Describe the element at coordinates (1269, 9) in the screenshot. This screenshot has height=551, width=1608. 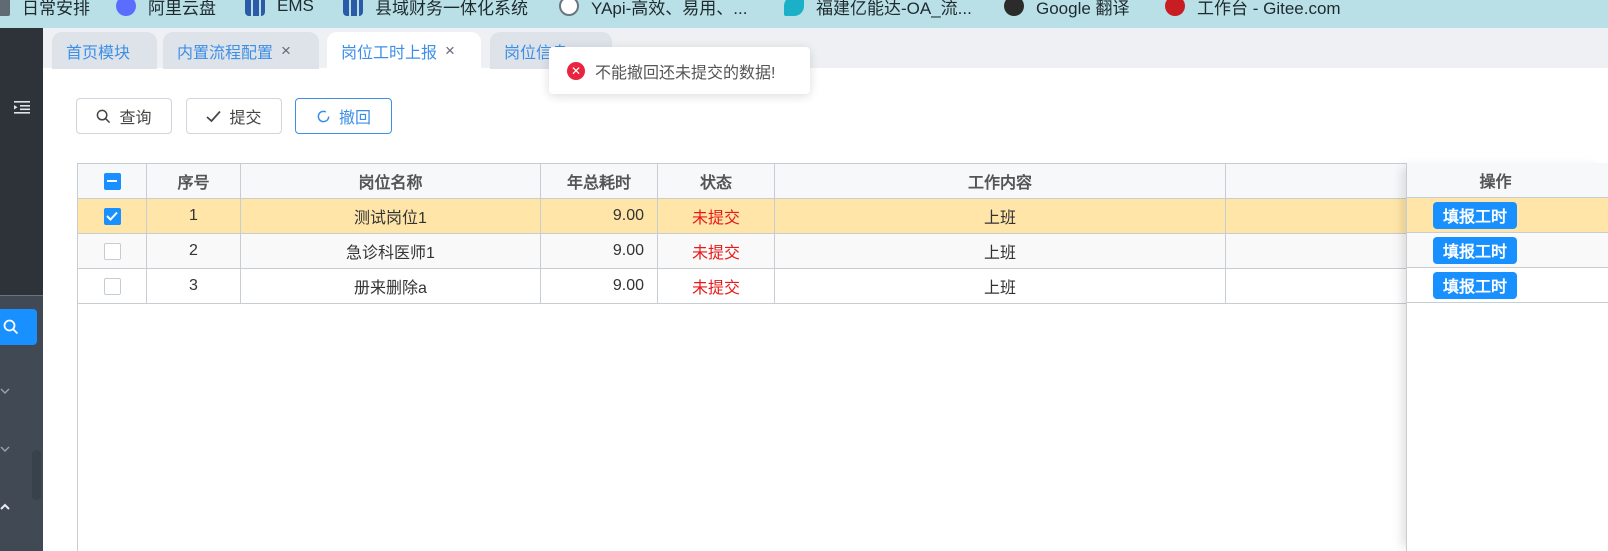
I see `bookmark-label: 工作台 - Gitee.com` at that location.